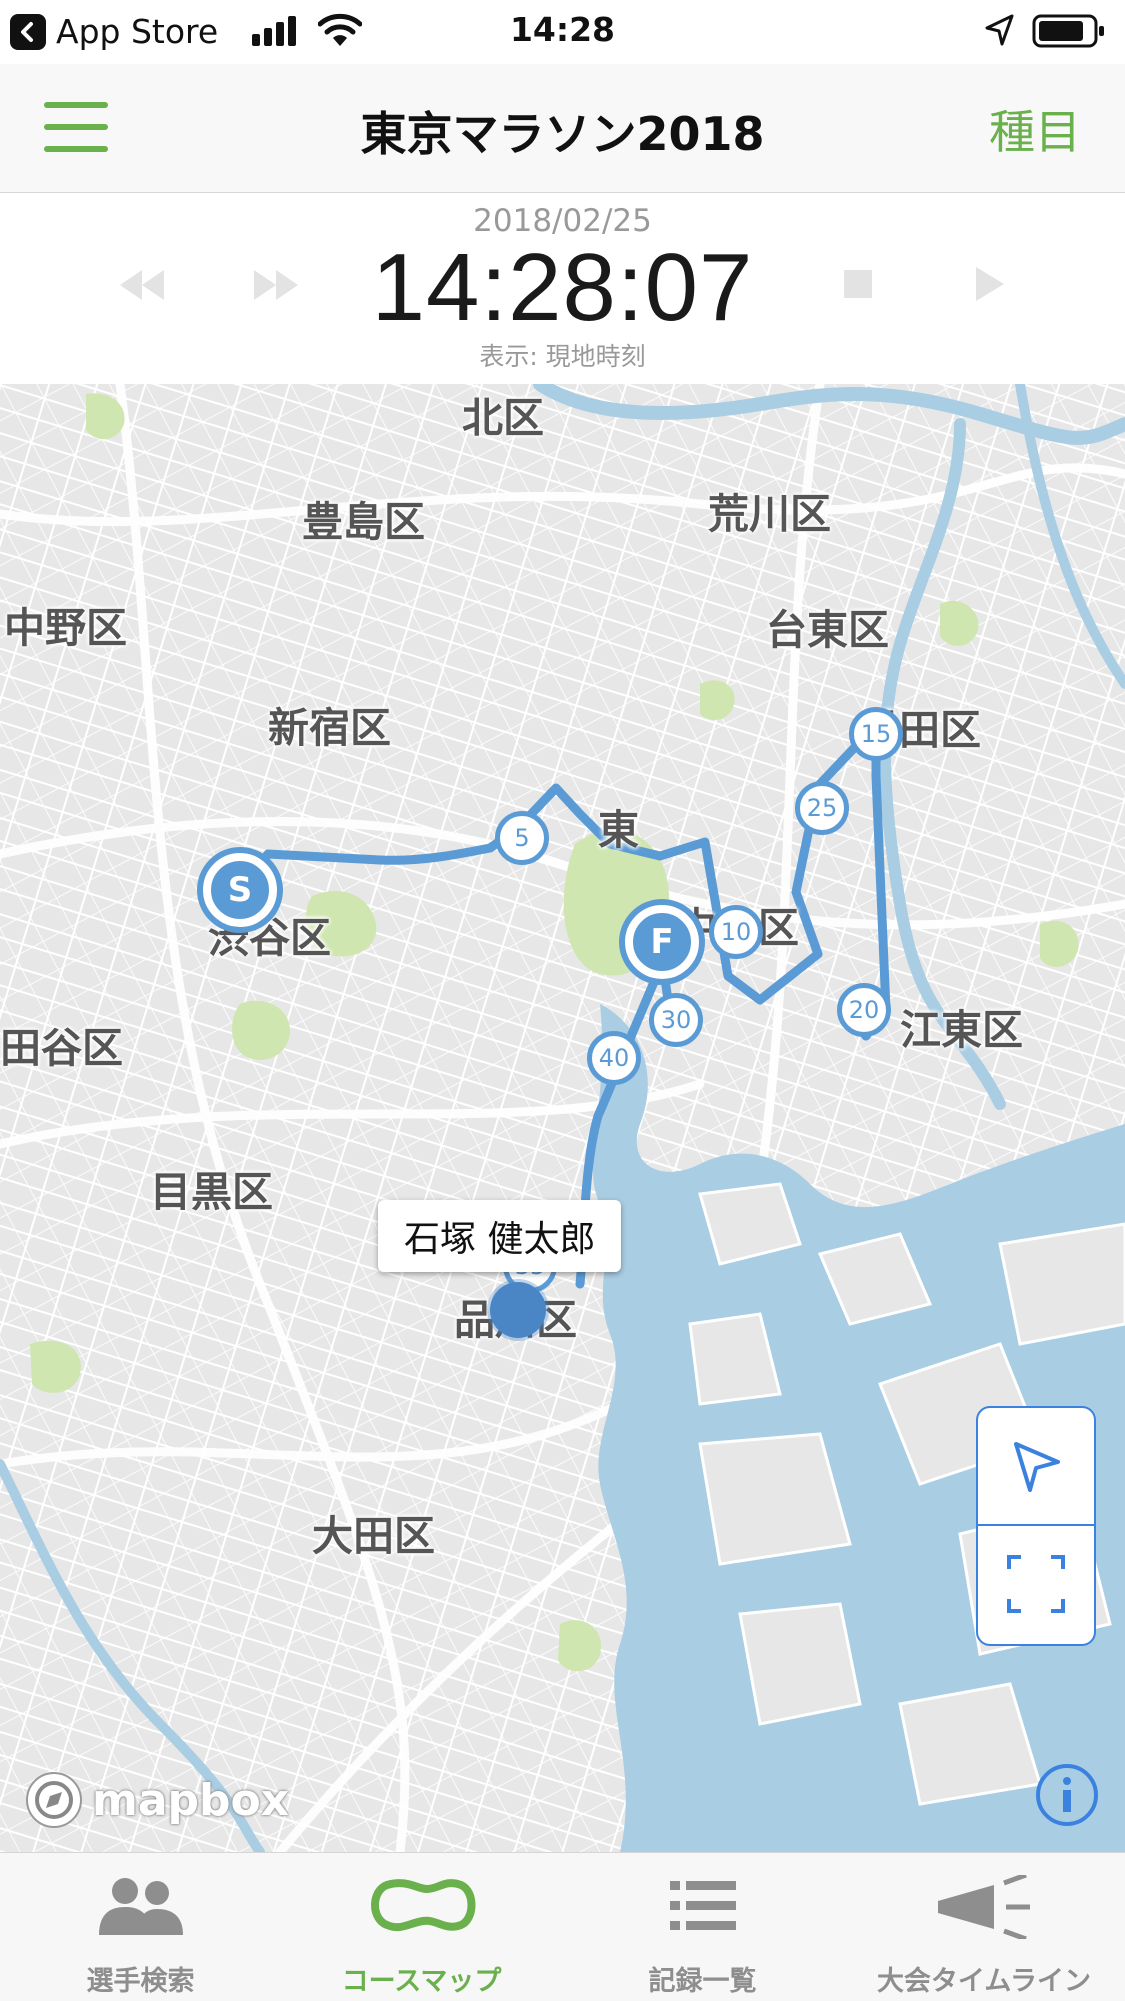 This screenshot has height=2001, width=1125. Describe the element at coordinates (961, 1030) in the screenshot. I see `ward-label: 江東区` at that location.